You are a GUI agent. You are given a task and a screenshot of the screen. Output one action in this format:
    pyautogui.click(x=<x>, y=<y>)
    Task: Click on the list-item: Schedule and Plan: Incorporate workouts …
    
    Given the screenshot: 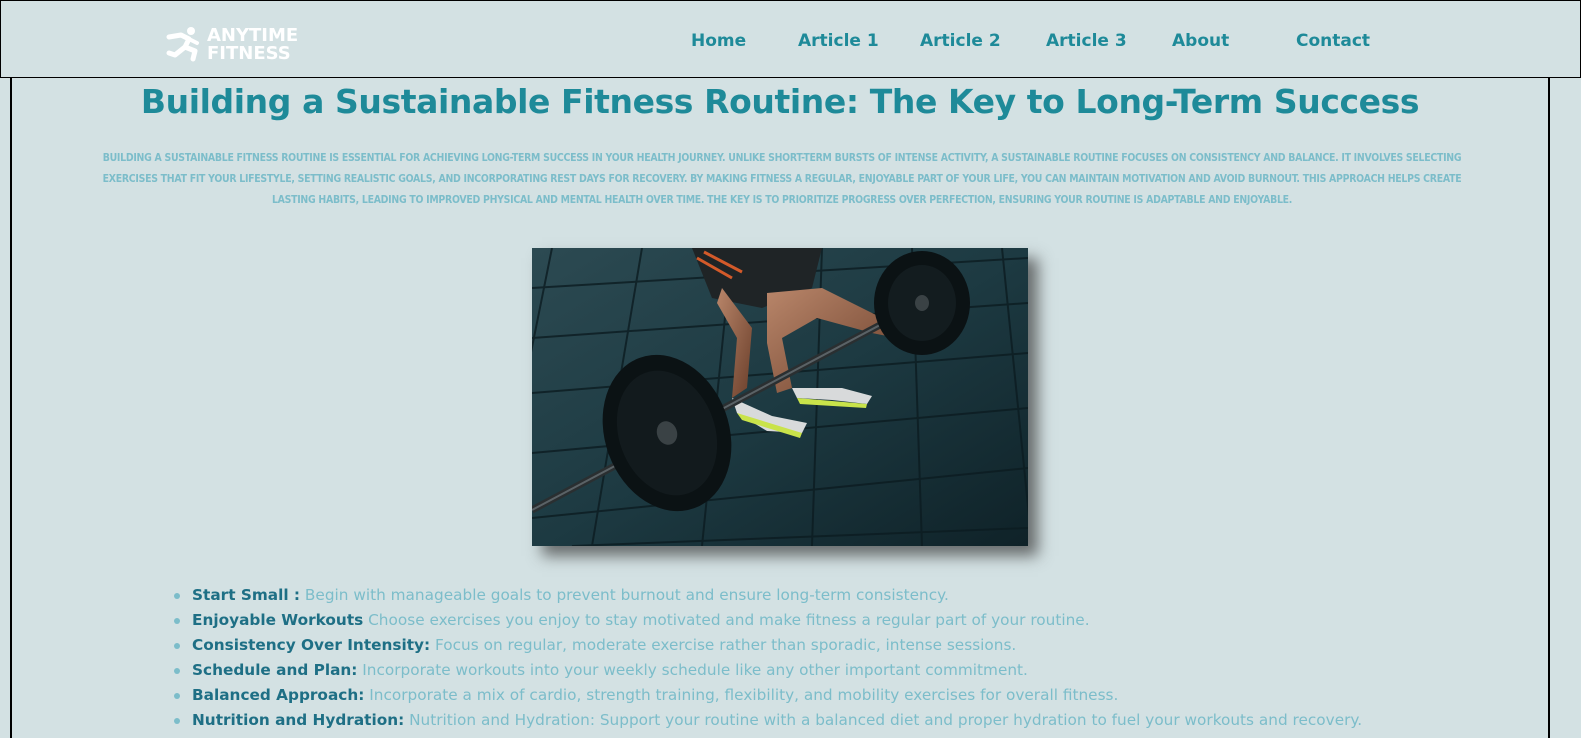 What is the action you would take?
    pyautogui.click(x=768, y=670)
    